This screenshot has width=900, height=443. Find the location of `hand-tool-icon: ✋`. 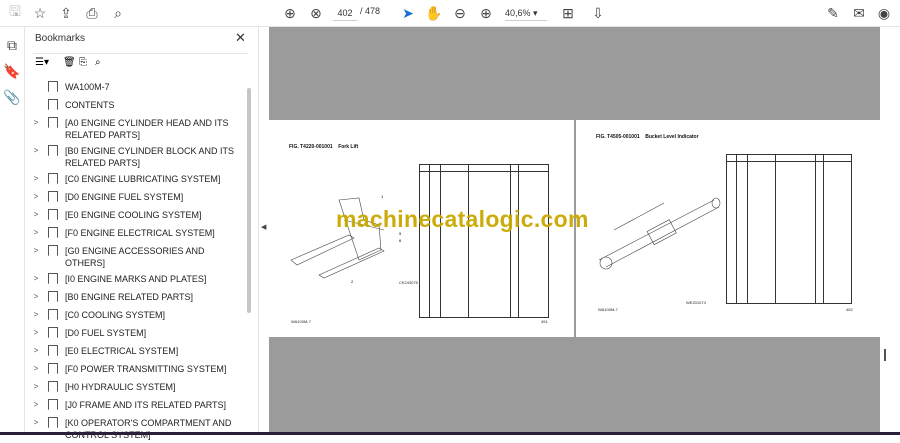

hand-tool-icon: ✋ is located at coordinates (434, 13).